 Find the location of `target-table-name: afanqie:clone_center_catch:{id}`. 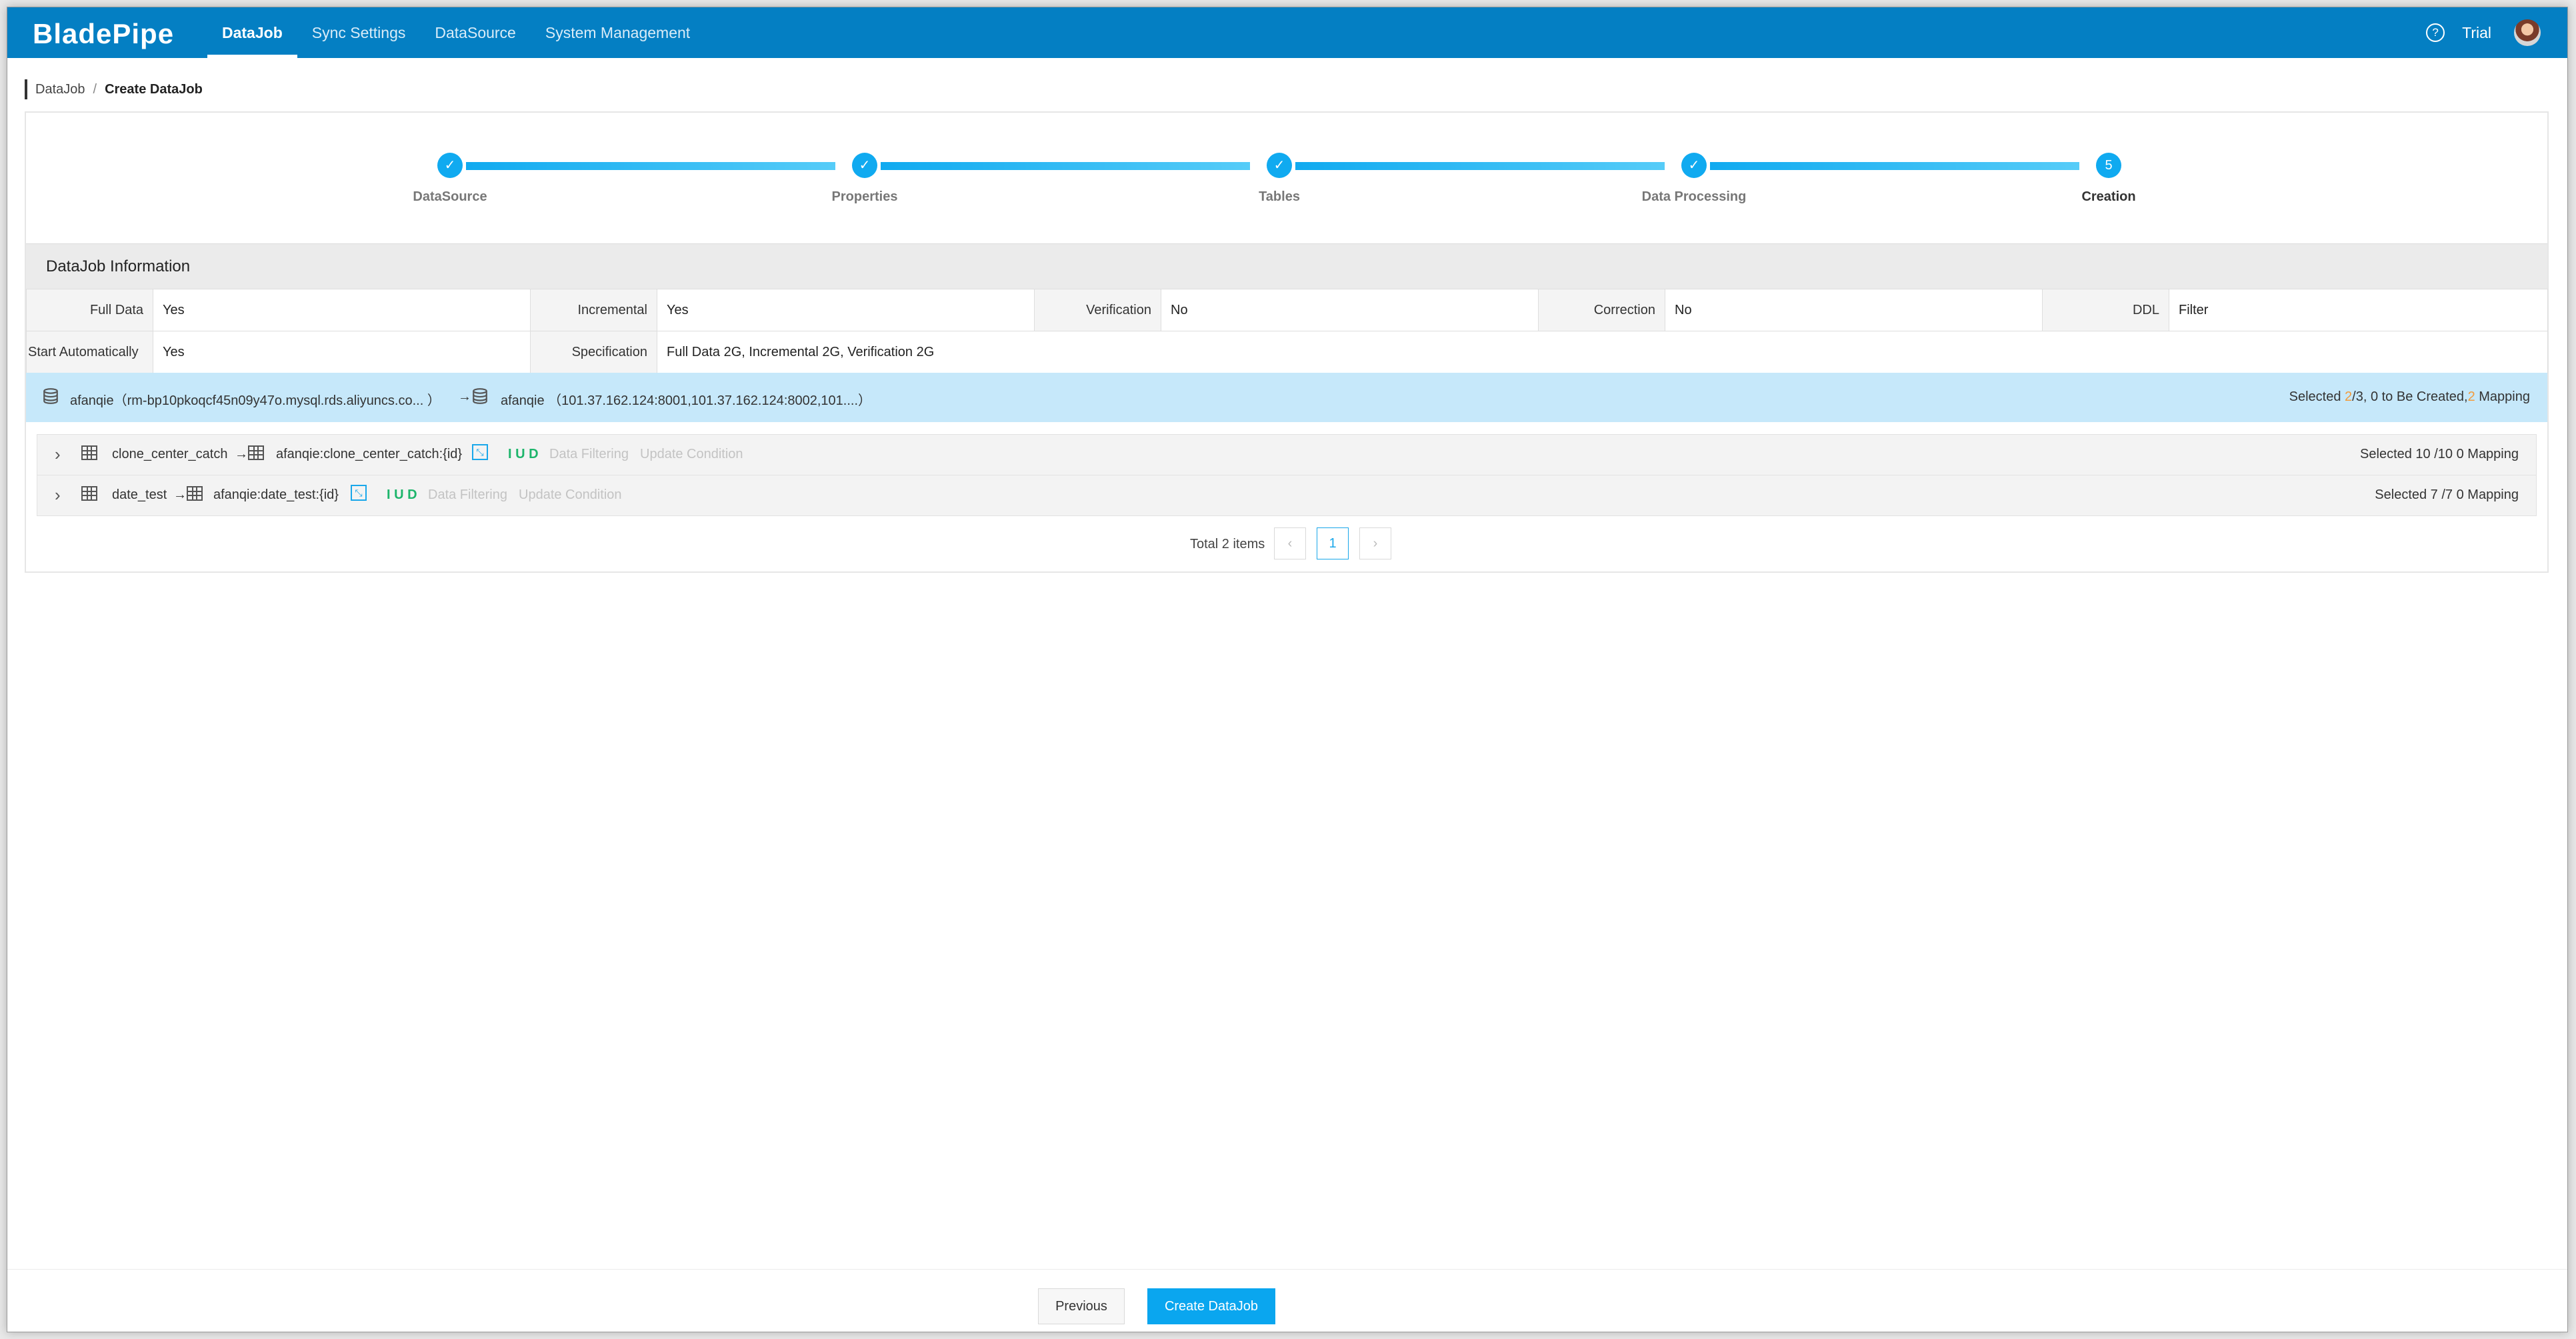

target-table-name: afanqie:clone_center_catch:{id} is located at coordinates (369, 454).